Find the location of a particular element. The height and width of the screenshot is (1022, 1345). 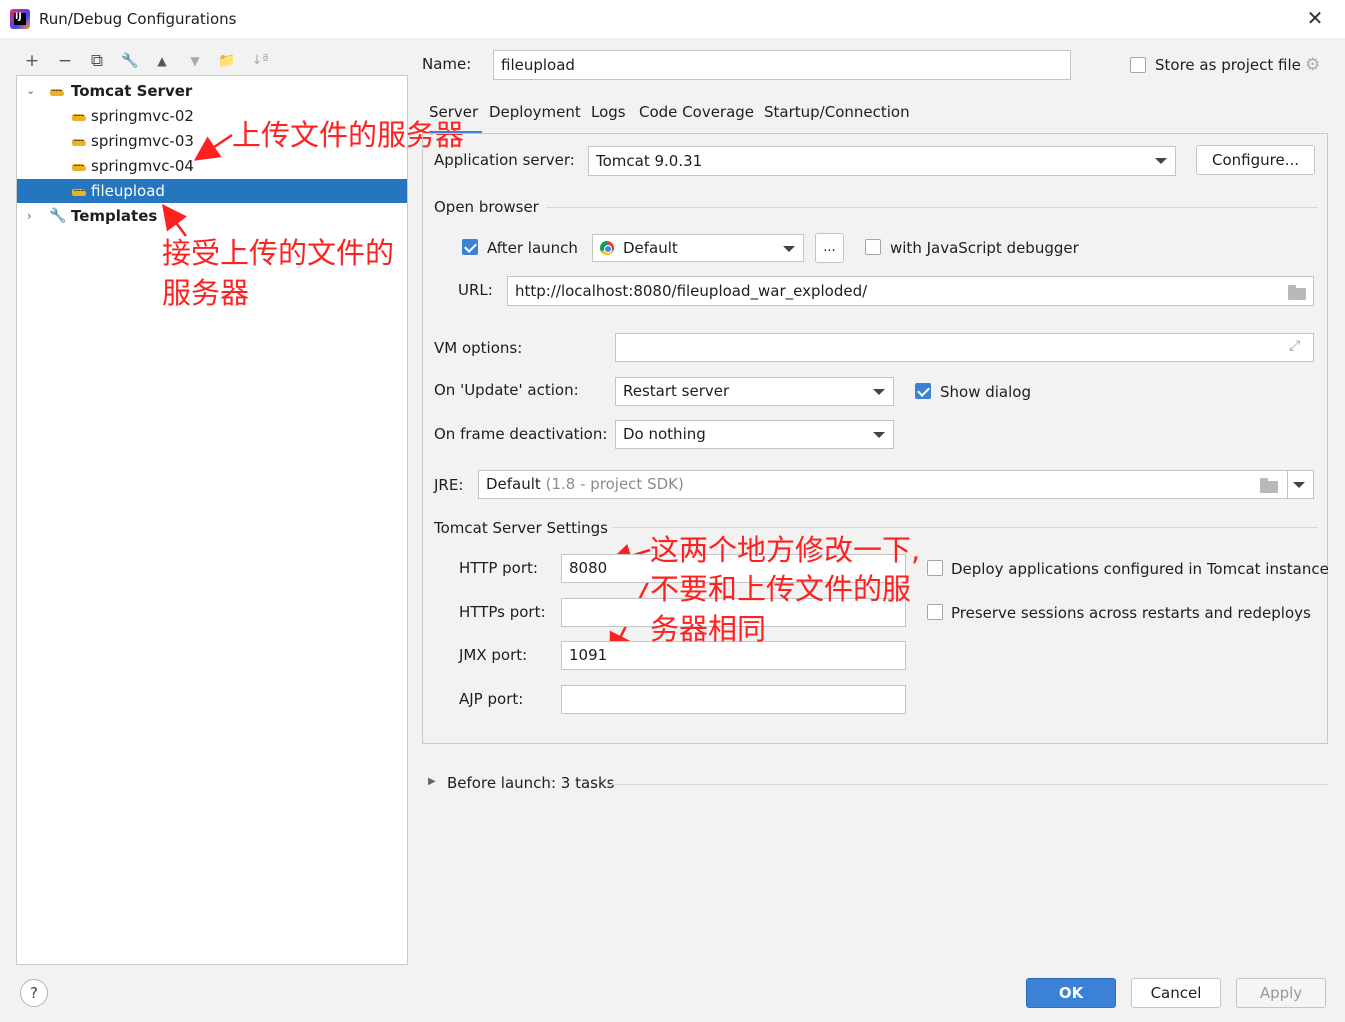

expand-icon: ⤢ is located at coordinates (1294, 346).